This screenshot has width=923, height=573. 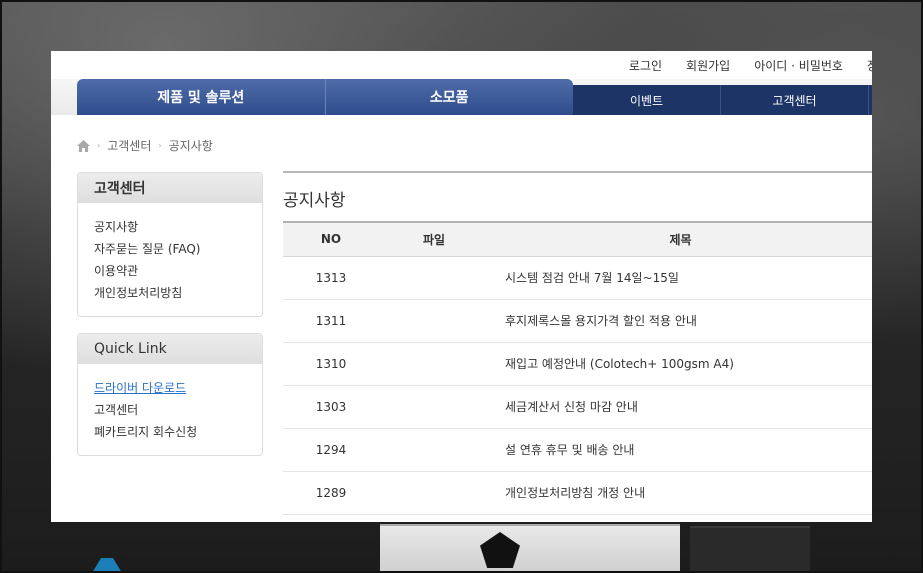 What do you see at coordinates (680, 493) in the screenshot?
I see `row-title-link: 개인정보처리방침 개정 안내` at bounding box center [680, 493].